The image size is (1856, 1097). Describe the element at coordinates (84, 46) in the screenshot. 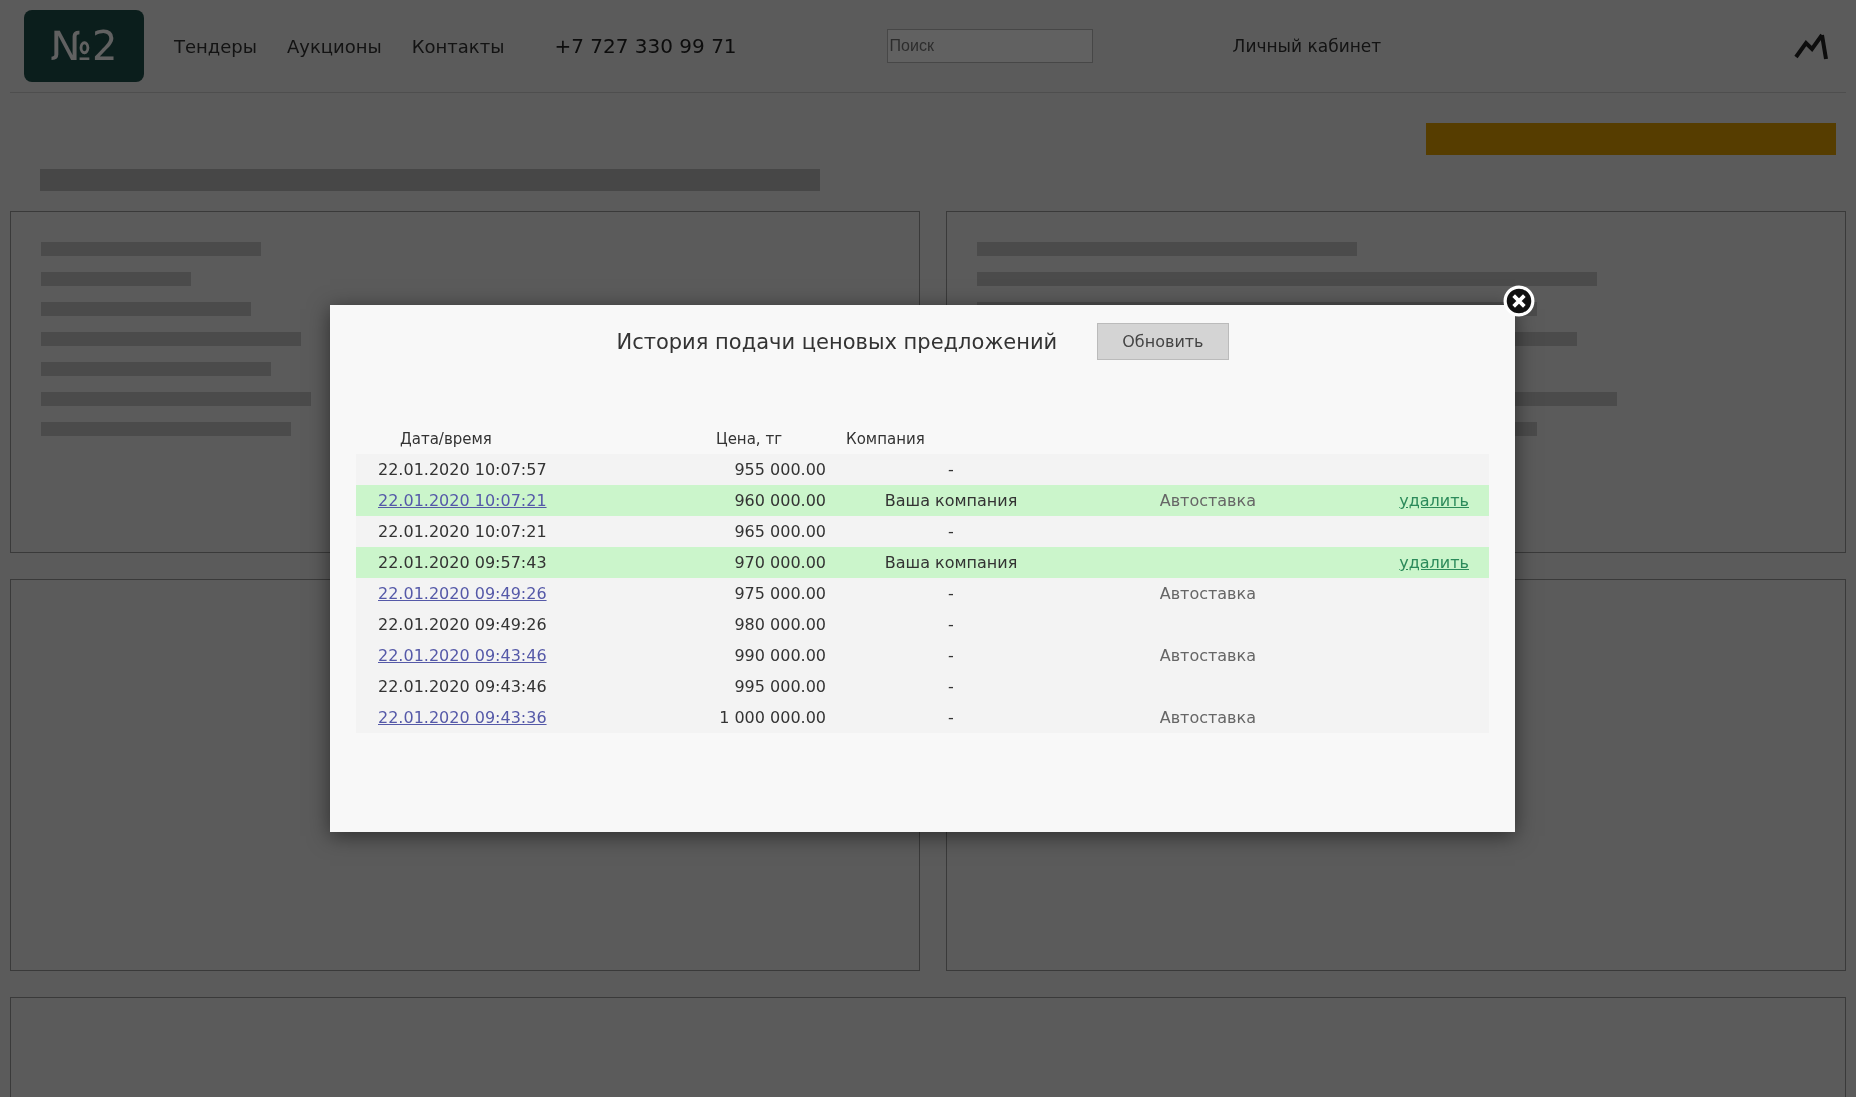

I see `logo: №2` at that location.